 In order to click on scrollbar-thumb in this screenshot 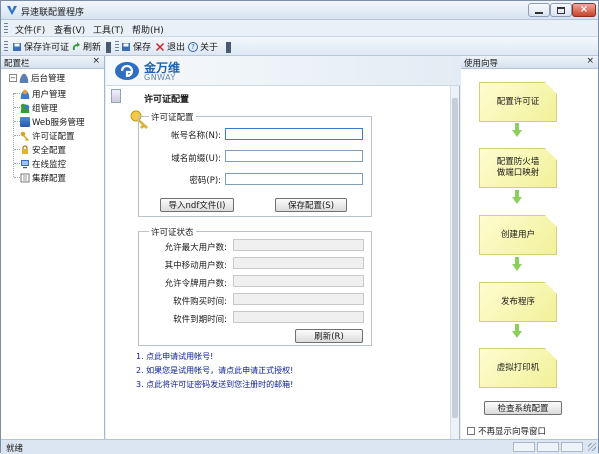, I will do `click(455, 258)`.